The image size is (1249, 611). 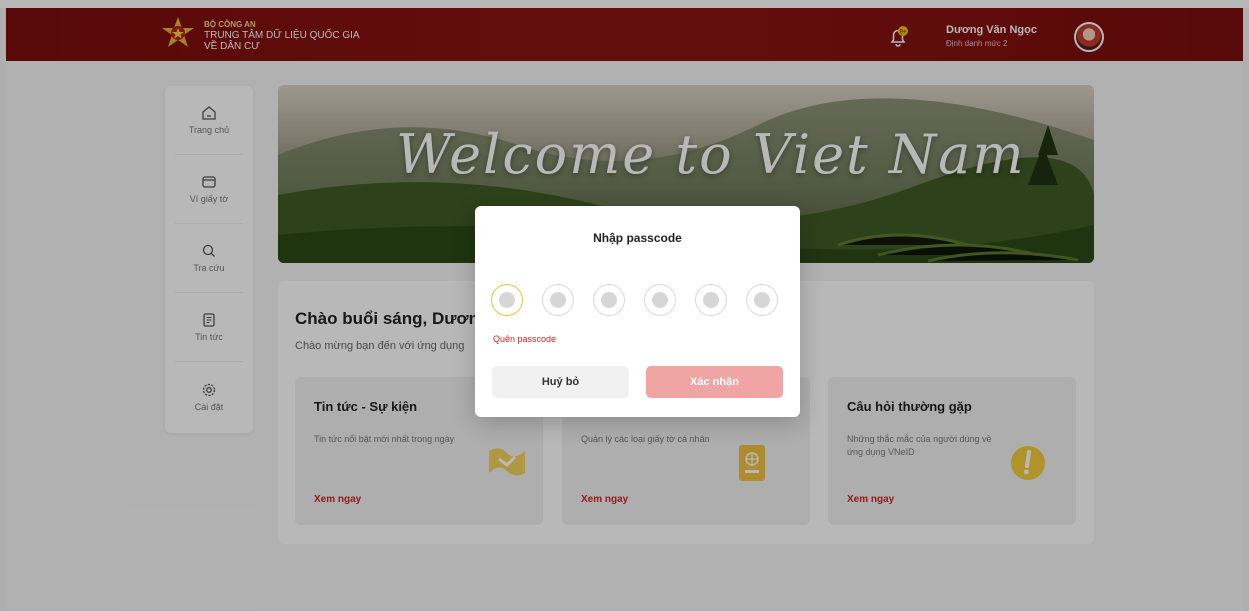 What do you see at coordinates (560, 382) in the screenshot?
I see `cancel-button: Huỷ bỏ` at bounding box center [560, 382].